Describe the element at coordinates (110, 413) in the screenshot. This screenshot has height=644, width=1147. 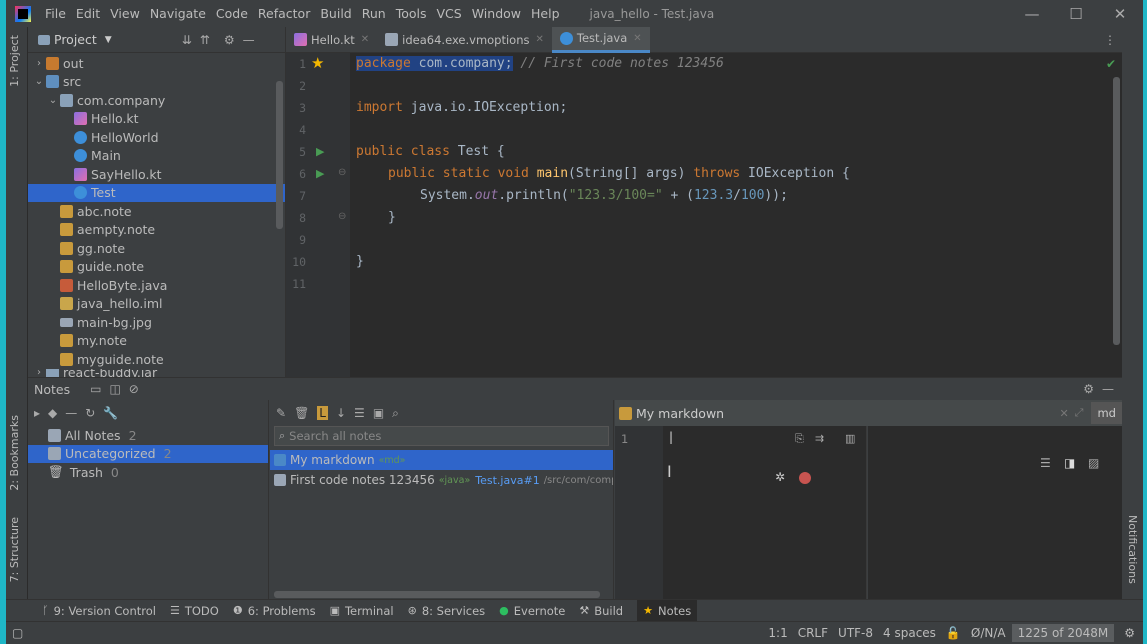
I see `wrench-icon: 🔧` at that location.